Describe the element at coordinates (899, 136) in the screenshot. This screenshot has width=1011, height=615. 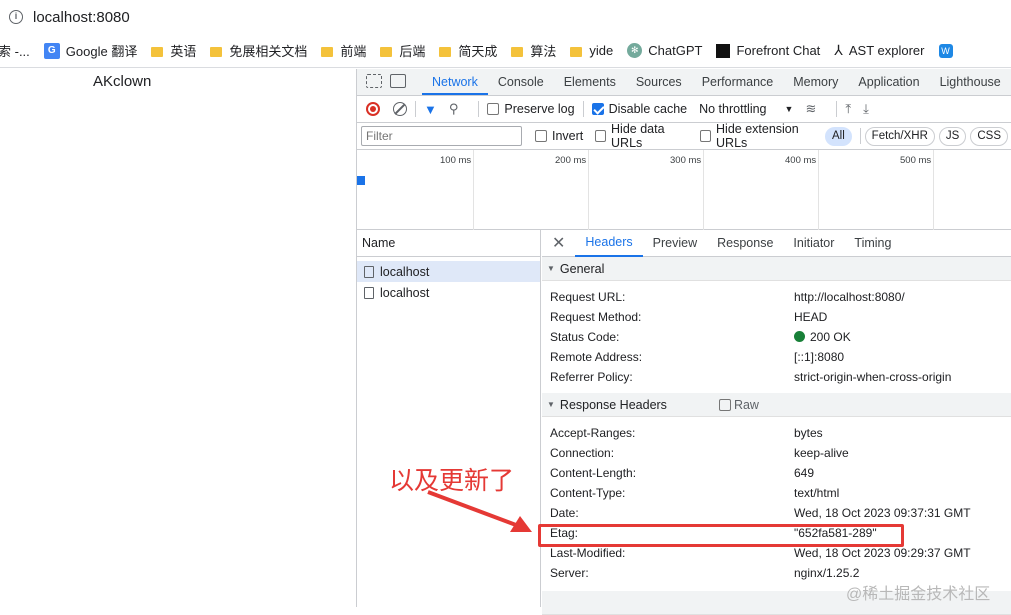
I see `filter-type-fetch-xhr: Fetch/XHR` at that location.